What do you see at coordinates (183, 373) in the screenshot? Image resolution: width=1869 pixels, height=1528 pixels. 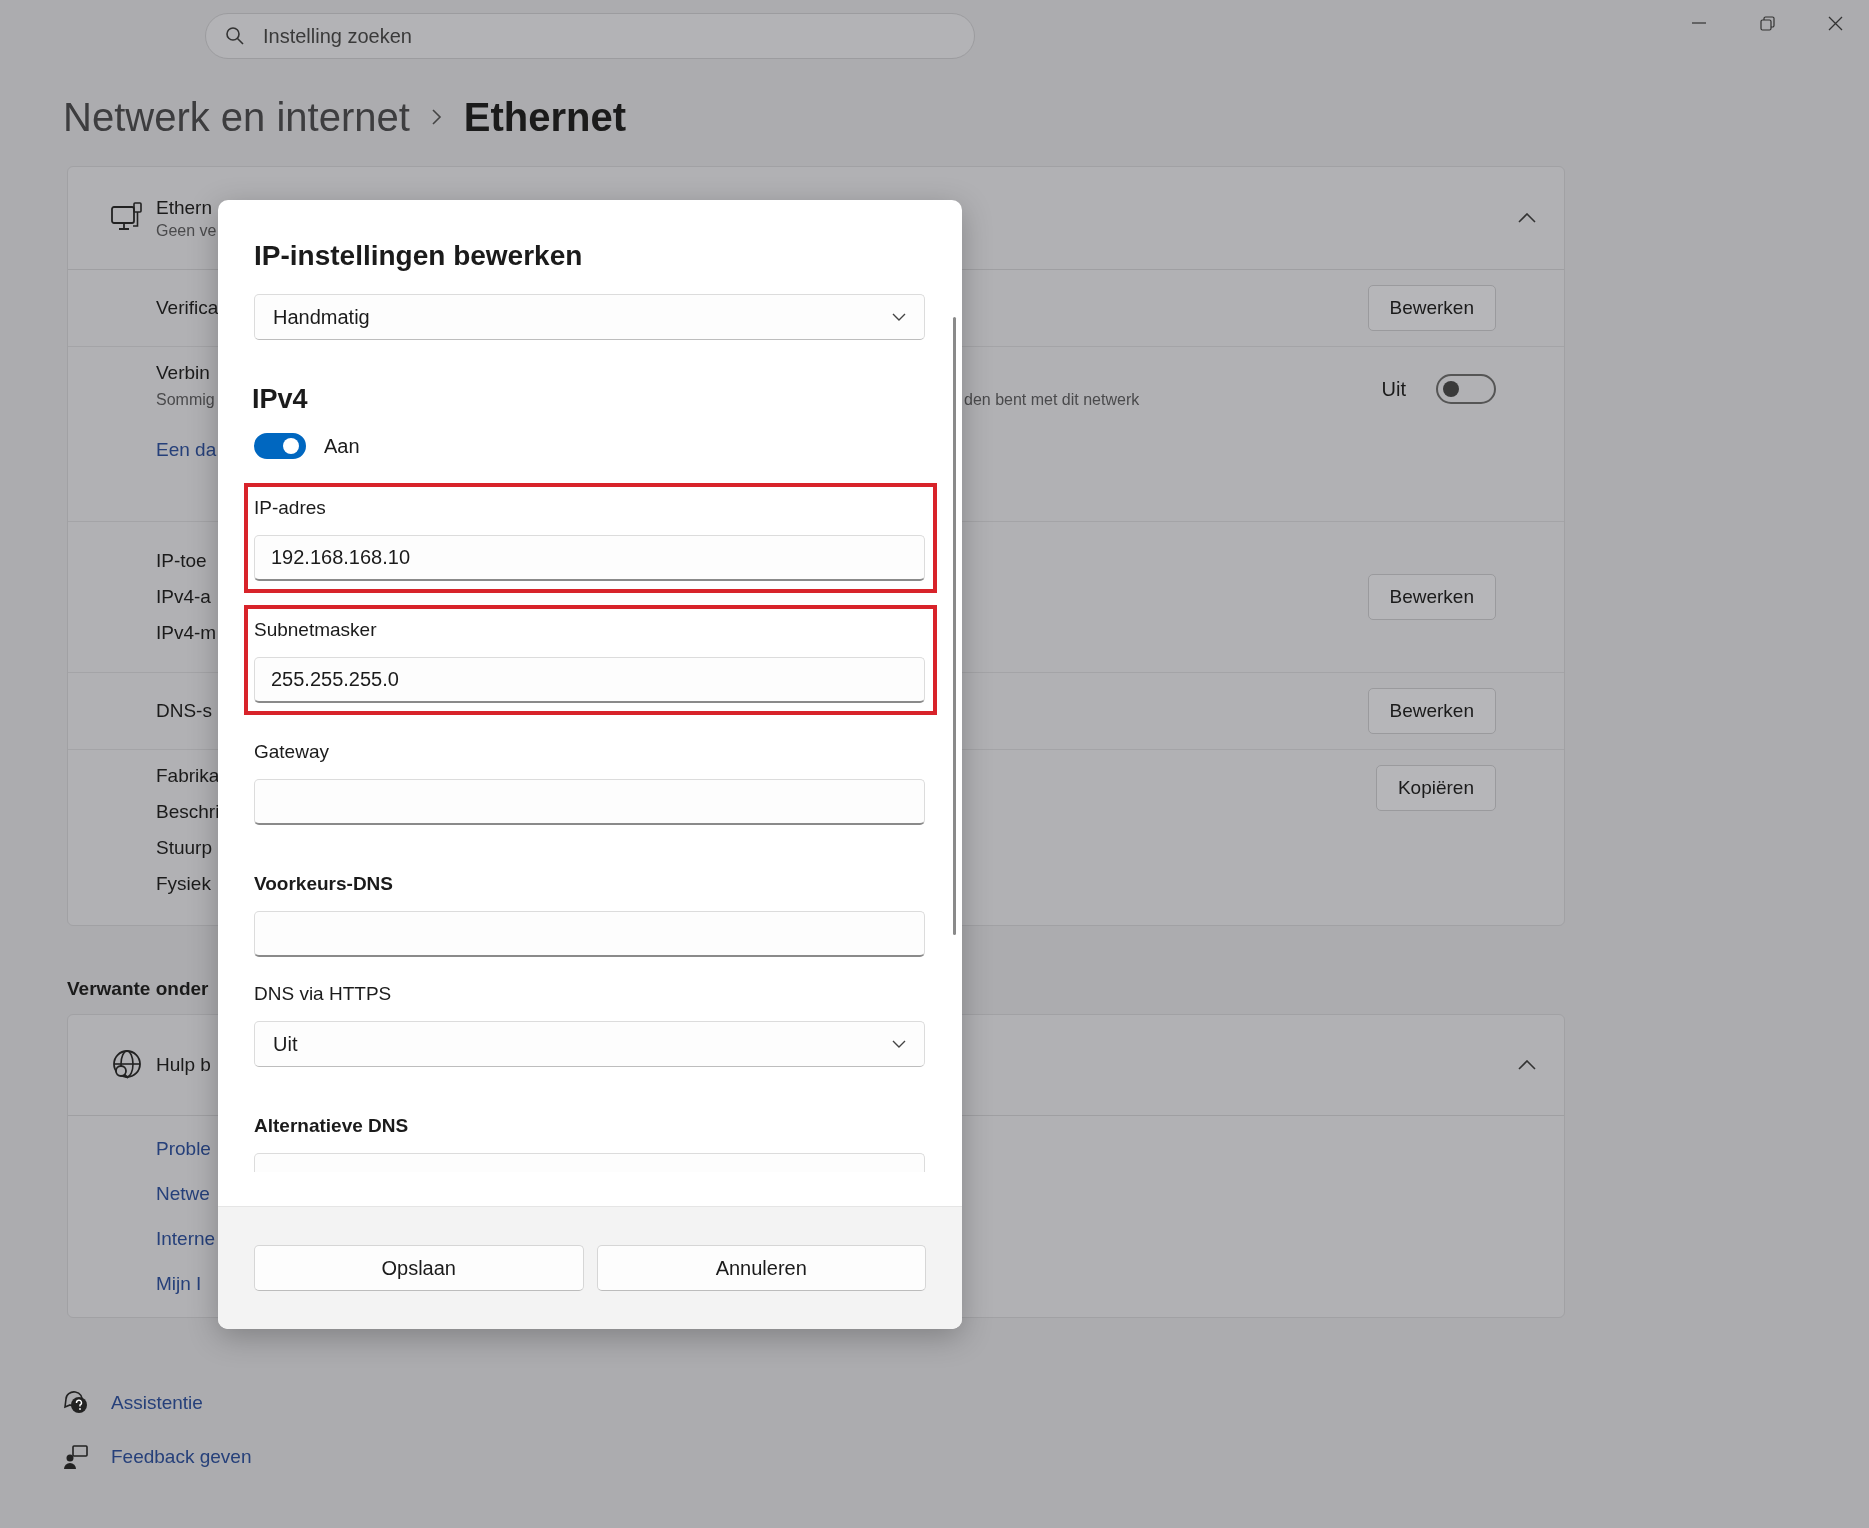 I see `setting-label: Verbin` at bounding box center [183, 373].